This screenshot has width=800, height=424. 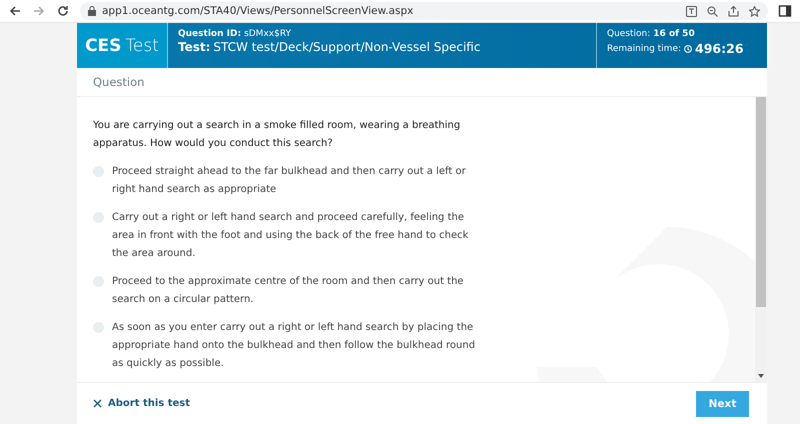 What do you see at coordinates (194, 47) in the screenshot?
I see `test-label: Test:` at bounding box center [194, 47].